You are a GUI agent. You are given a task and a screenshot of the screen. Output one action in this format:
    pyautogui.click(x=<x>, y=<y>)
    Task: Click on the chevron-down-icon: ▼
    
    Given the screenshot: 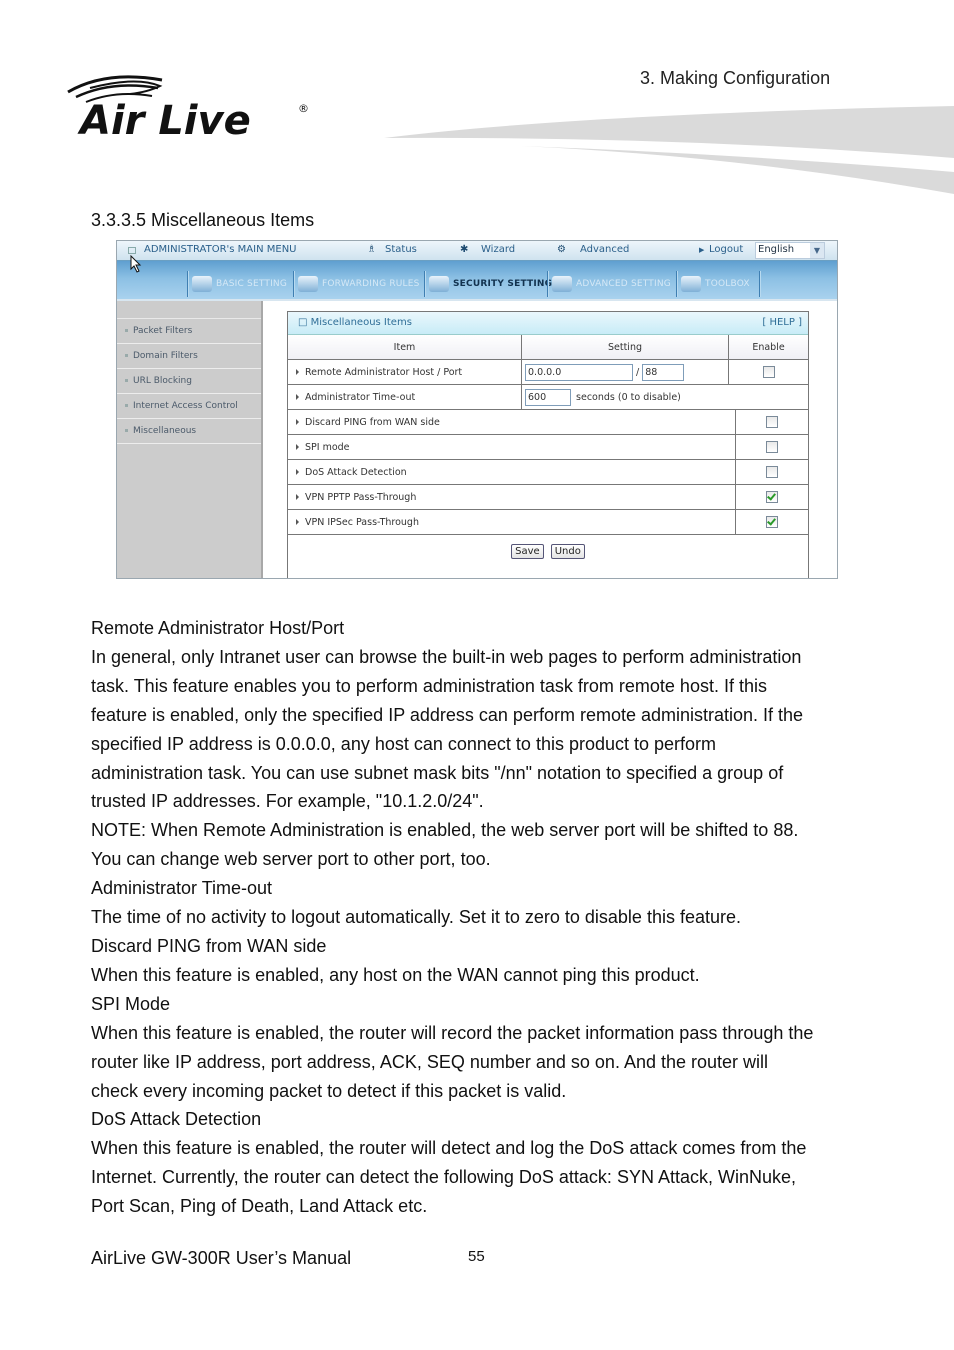 What is the action you would take?
    pyautogui.click(x=817, y=250)
    